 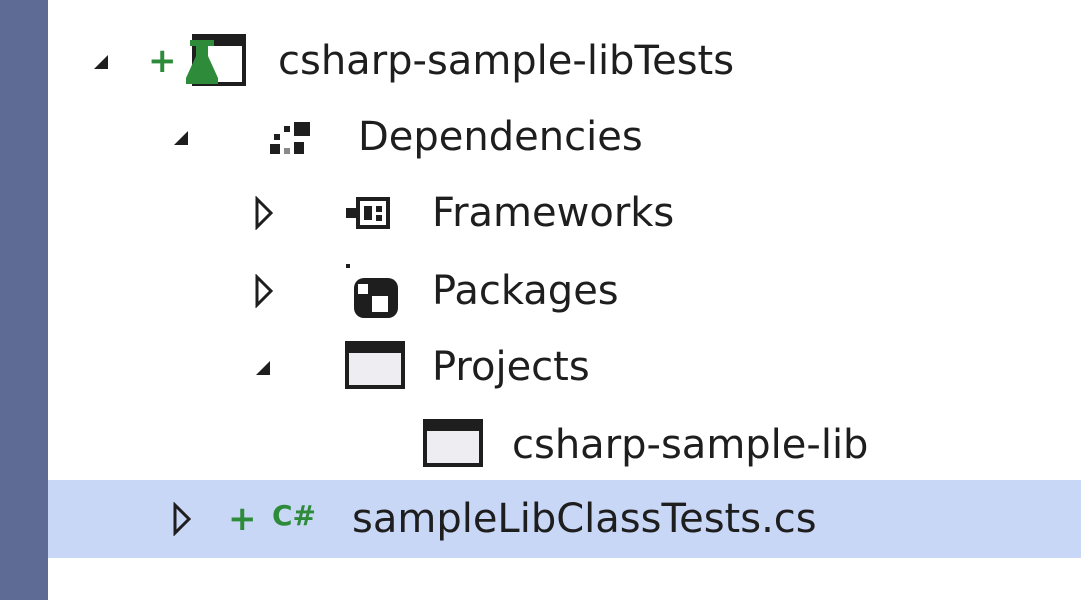 What do you see at coordinates (500, 137) in the screenshot?
I see `tree-item-label: Dependencies` at bounding box center [500, 137].